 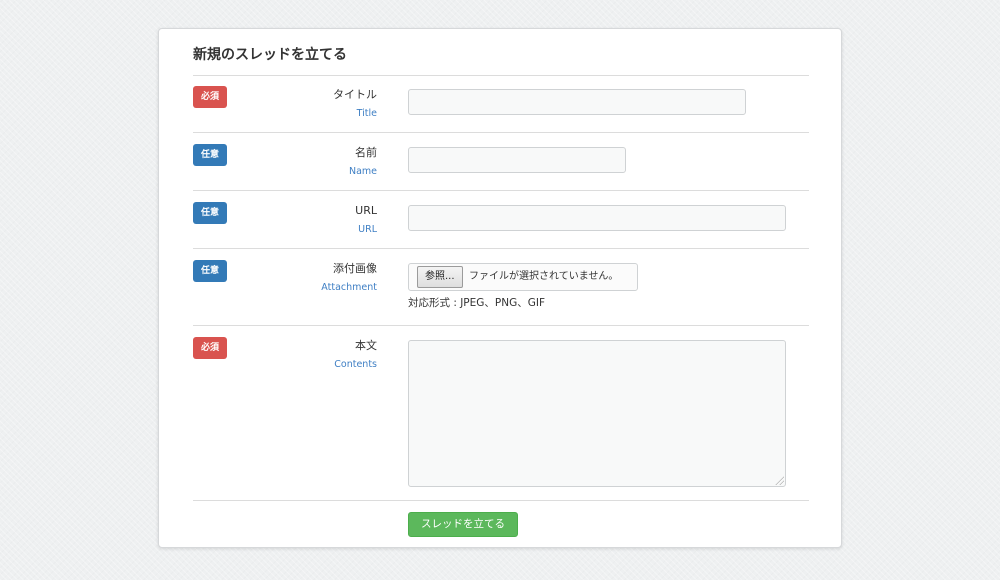 I want to click on file-input: 参照... ファイルが選択されていません。, so click(x=523, y=277).